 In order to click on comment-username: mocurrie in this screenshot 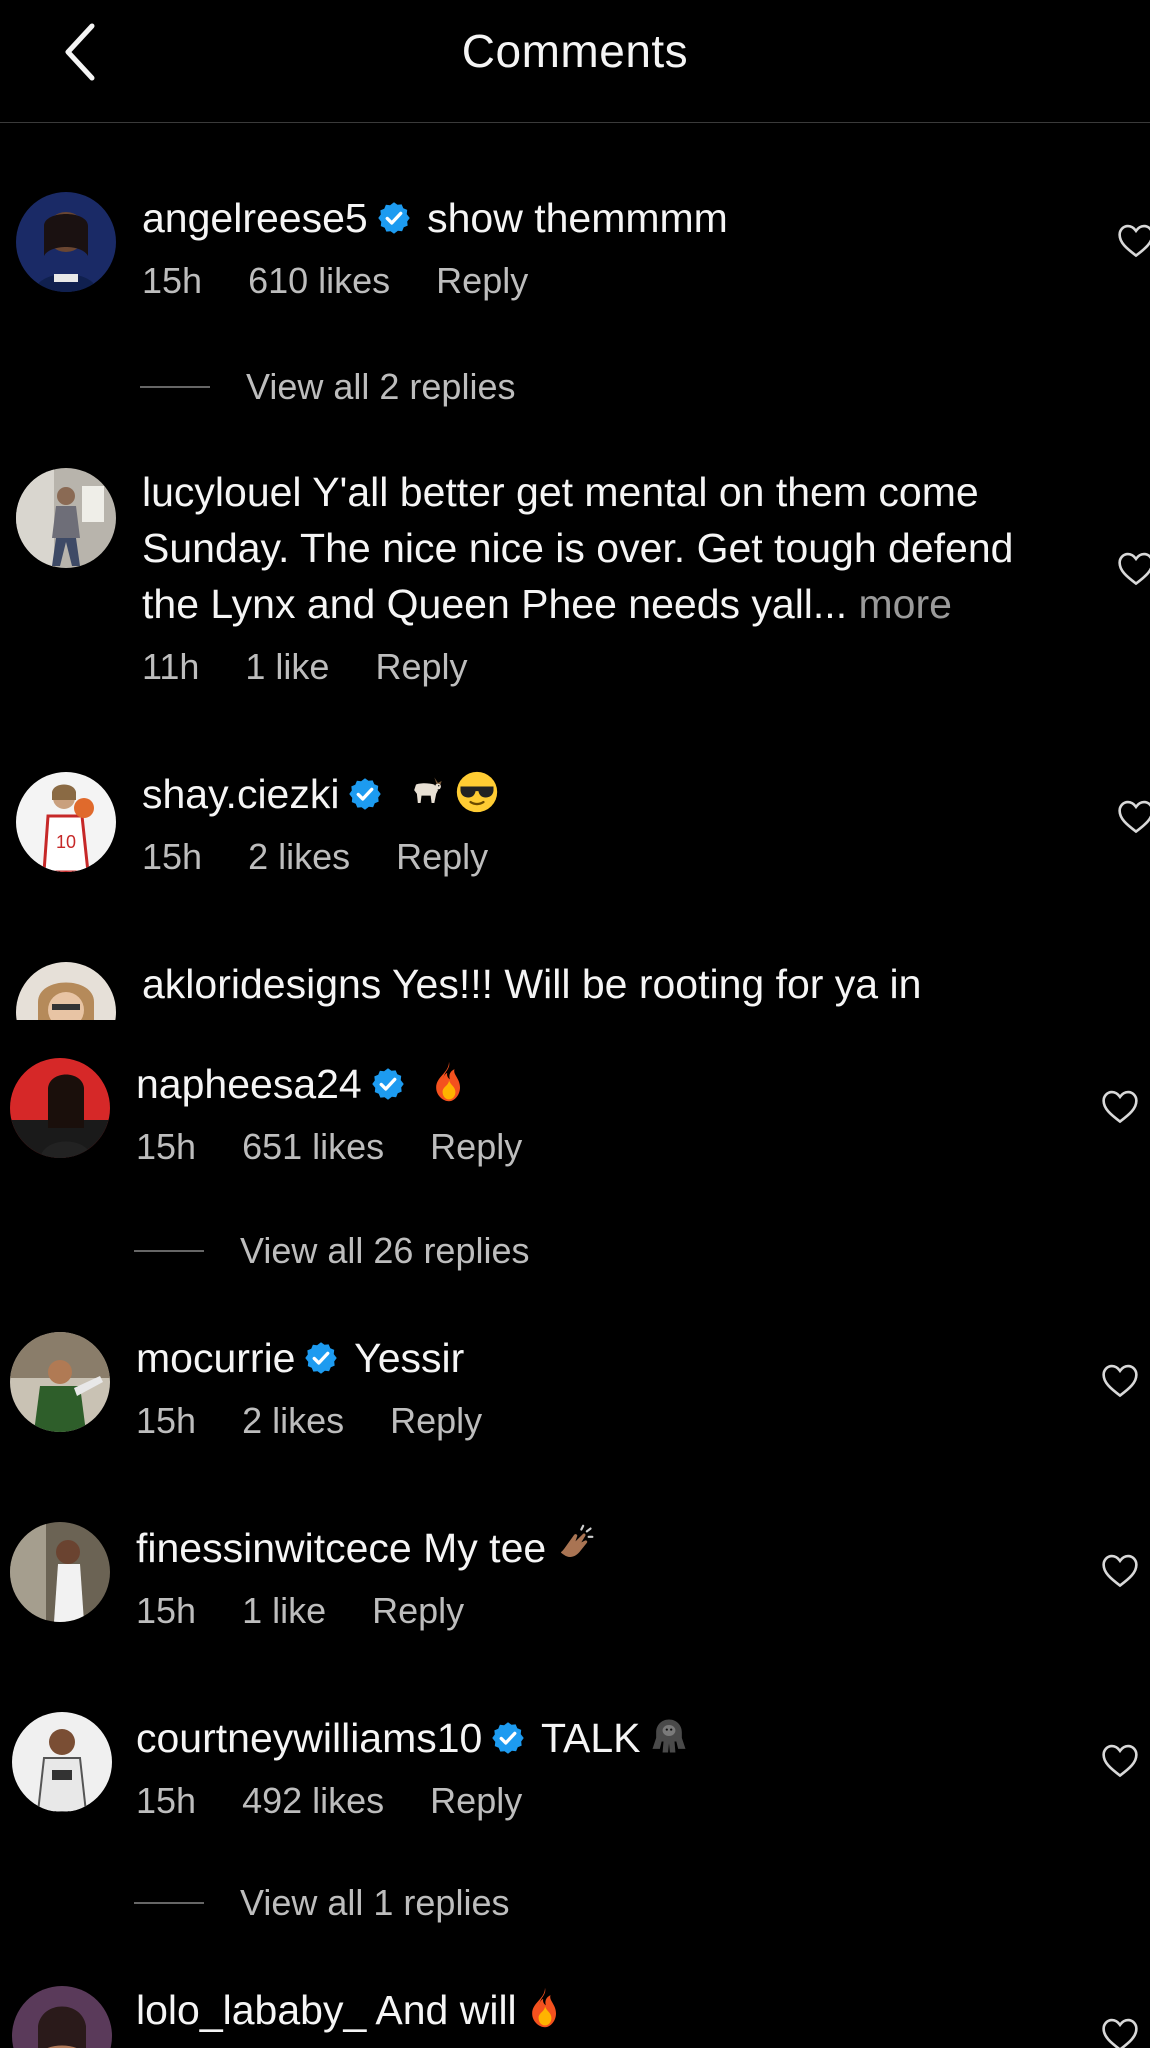, I will do `click(215, 1358)`.